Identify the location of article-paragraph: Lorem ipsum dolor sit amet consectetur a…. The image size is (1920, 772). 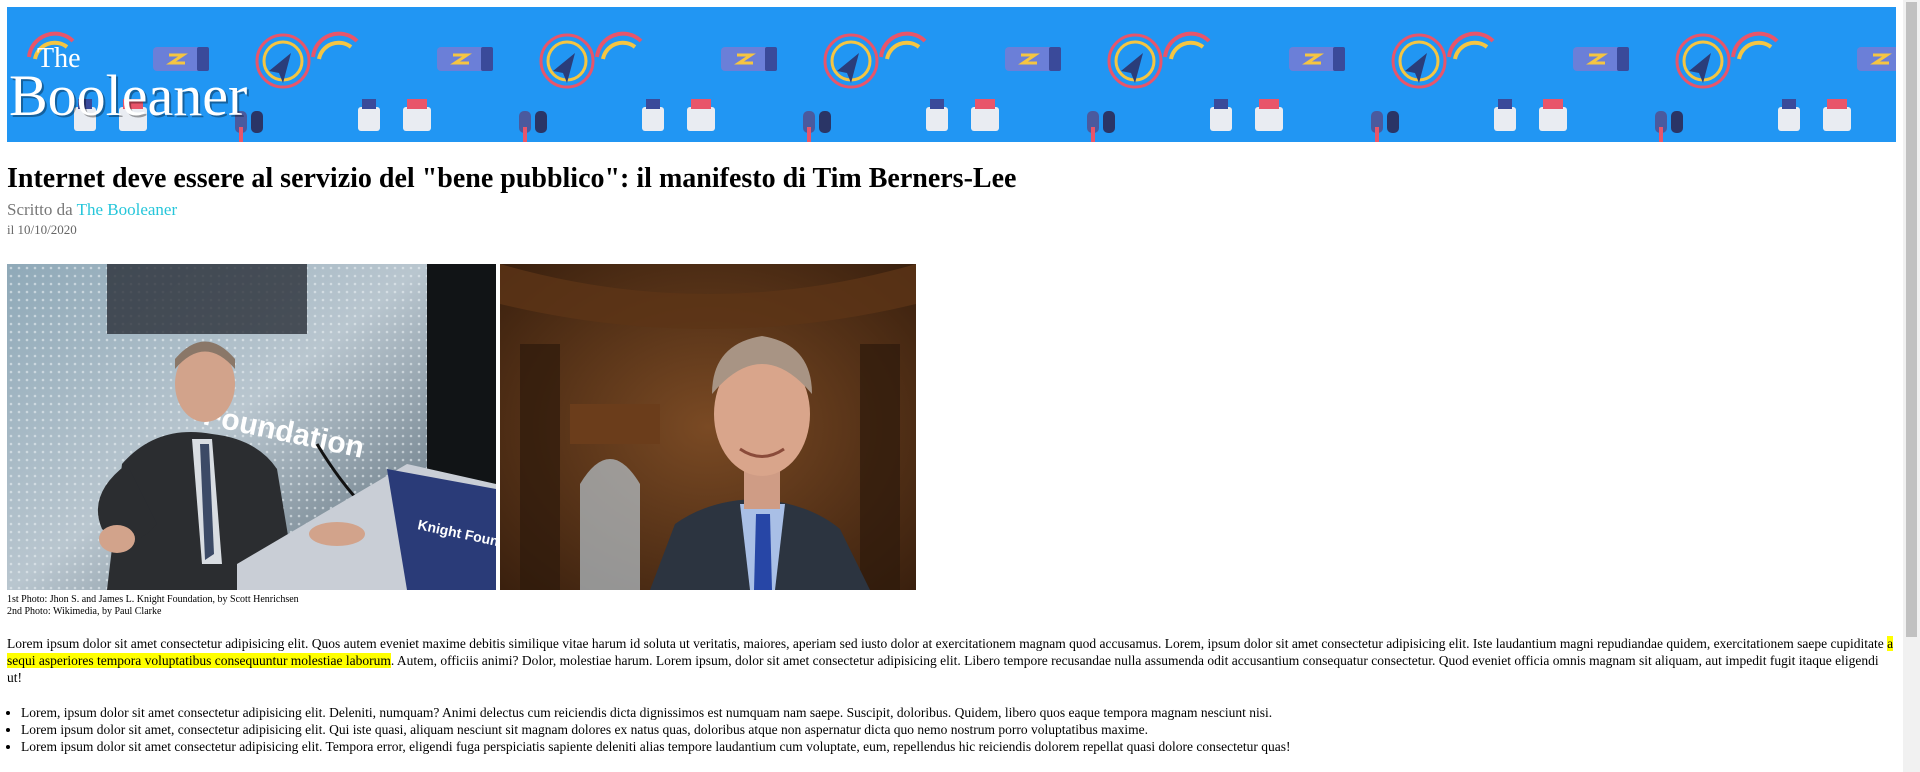
(951, 660).